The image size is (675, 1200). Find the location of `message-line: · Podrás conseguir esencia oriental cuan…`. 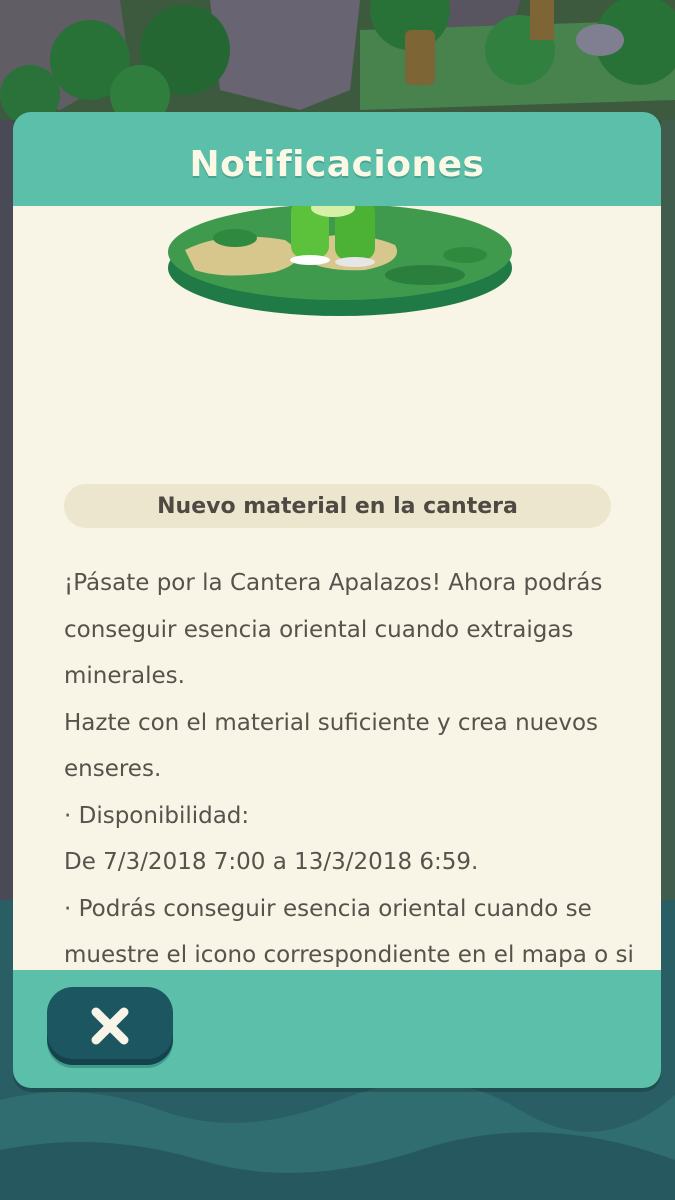

message-line: · Podrás conseguir esencia oriental cuan… is located at coordinates (349, 932).